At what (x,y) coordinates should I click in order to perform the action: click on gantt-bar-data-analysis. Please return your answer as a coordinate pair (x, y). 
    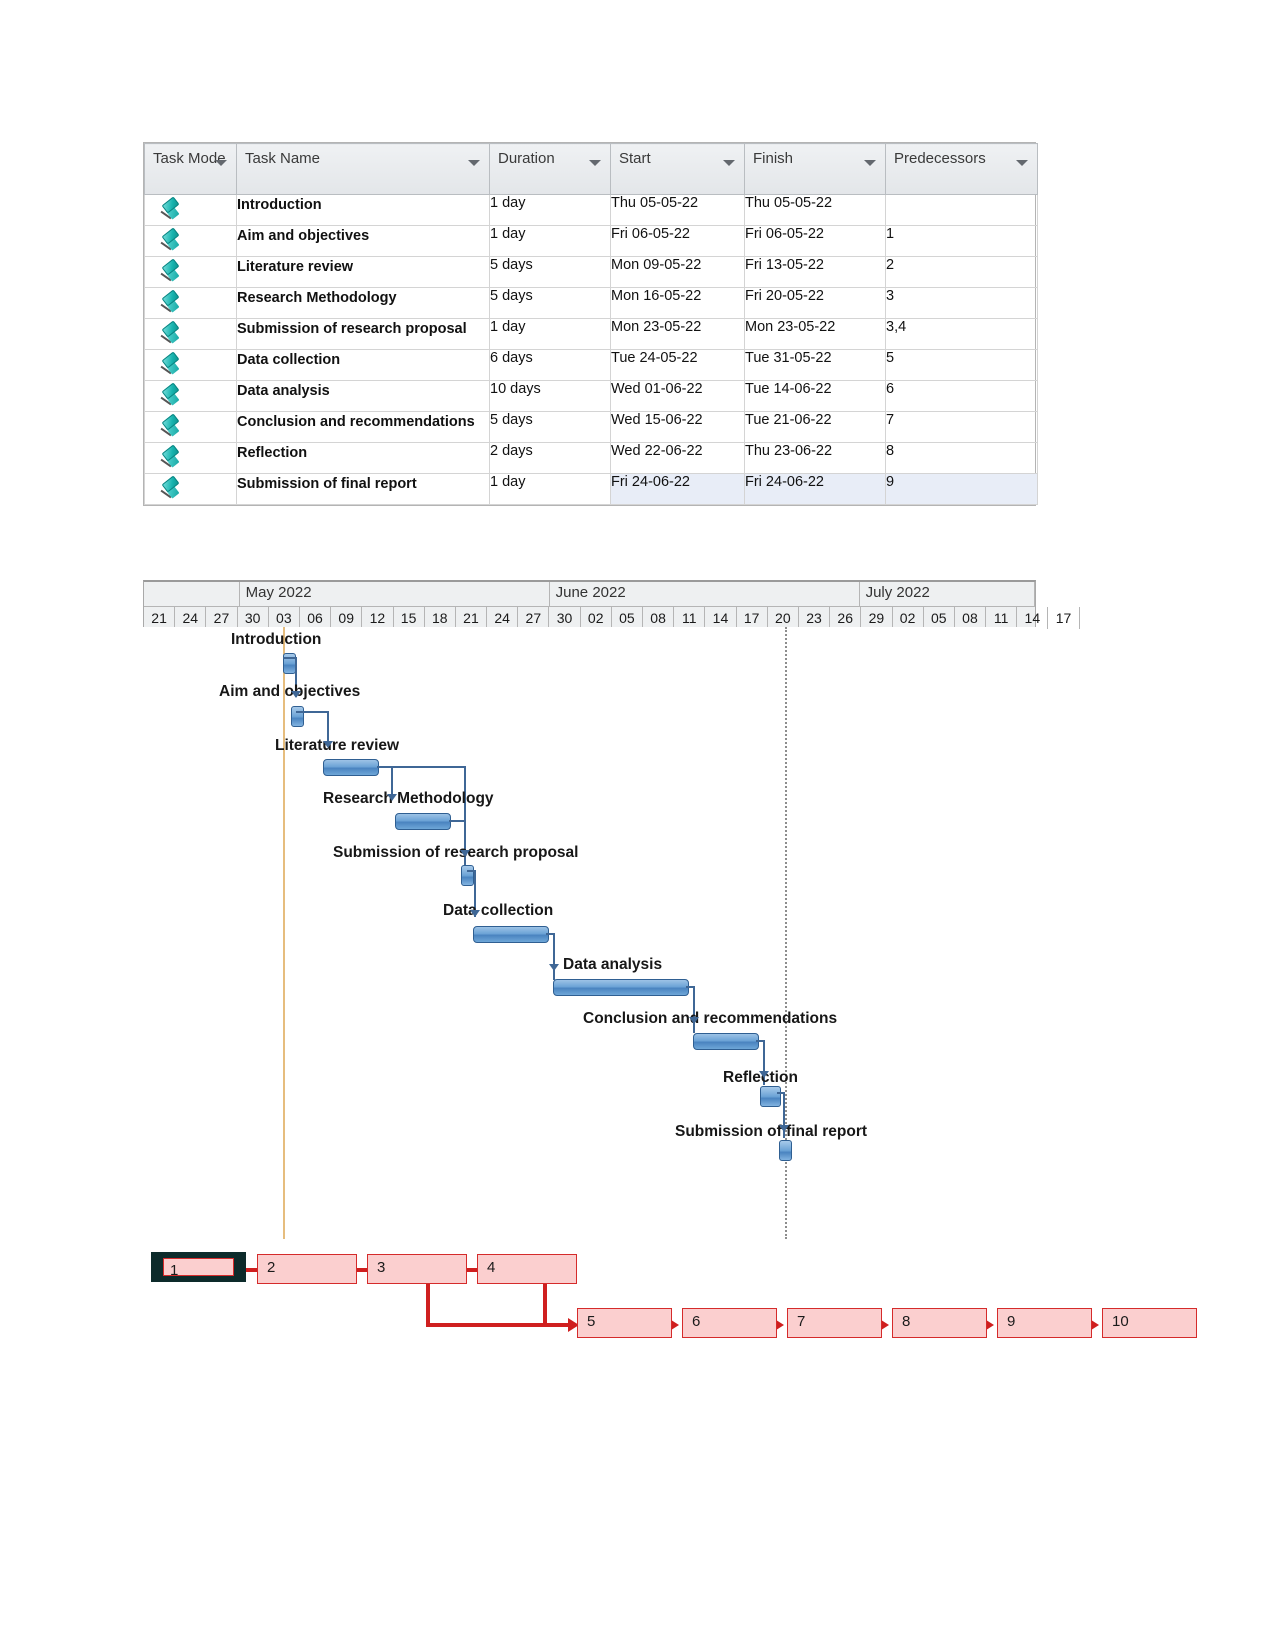
    Looking at the image, I should click on (621, 987).